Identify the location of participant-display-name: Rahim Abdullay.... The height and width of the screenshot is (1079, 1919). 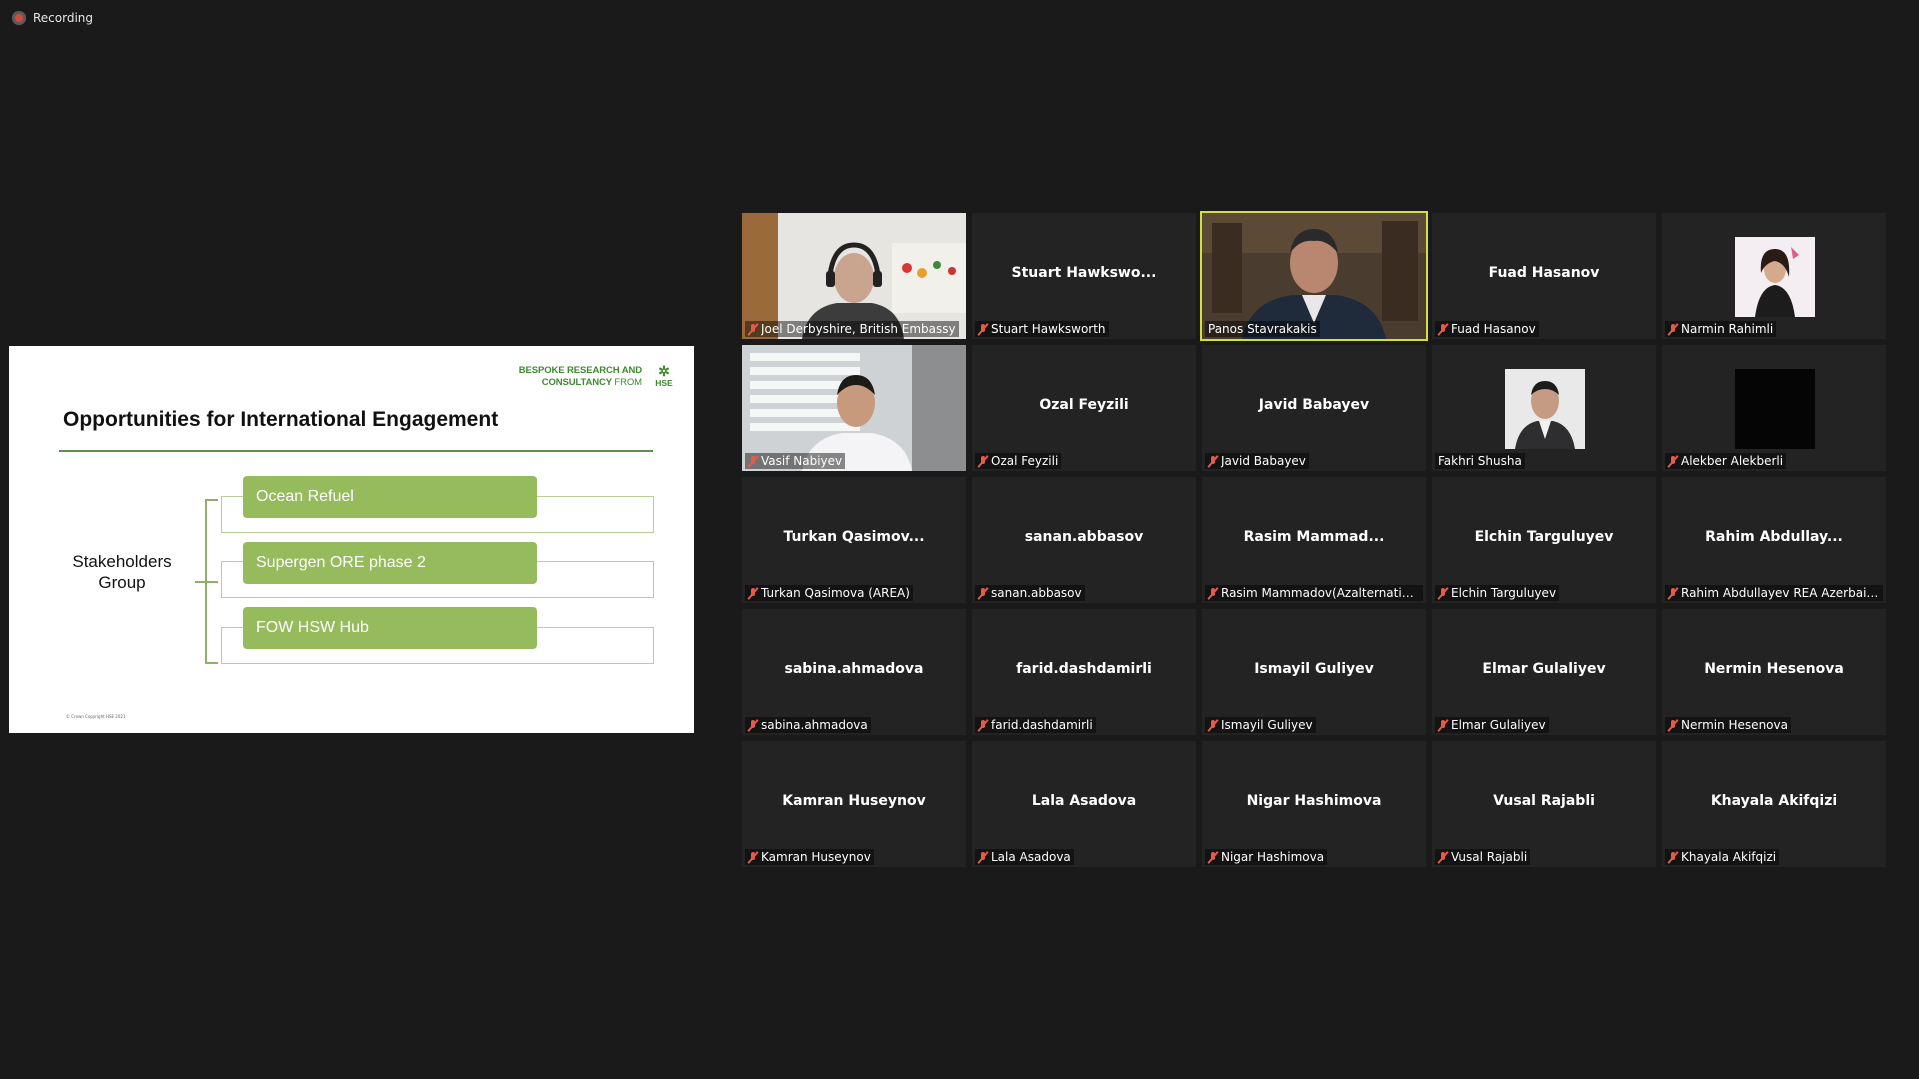
(1774, 537).